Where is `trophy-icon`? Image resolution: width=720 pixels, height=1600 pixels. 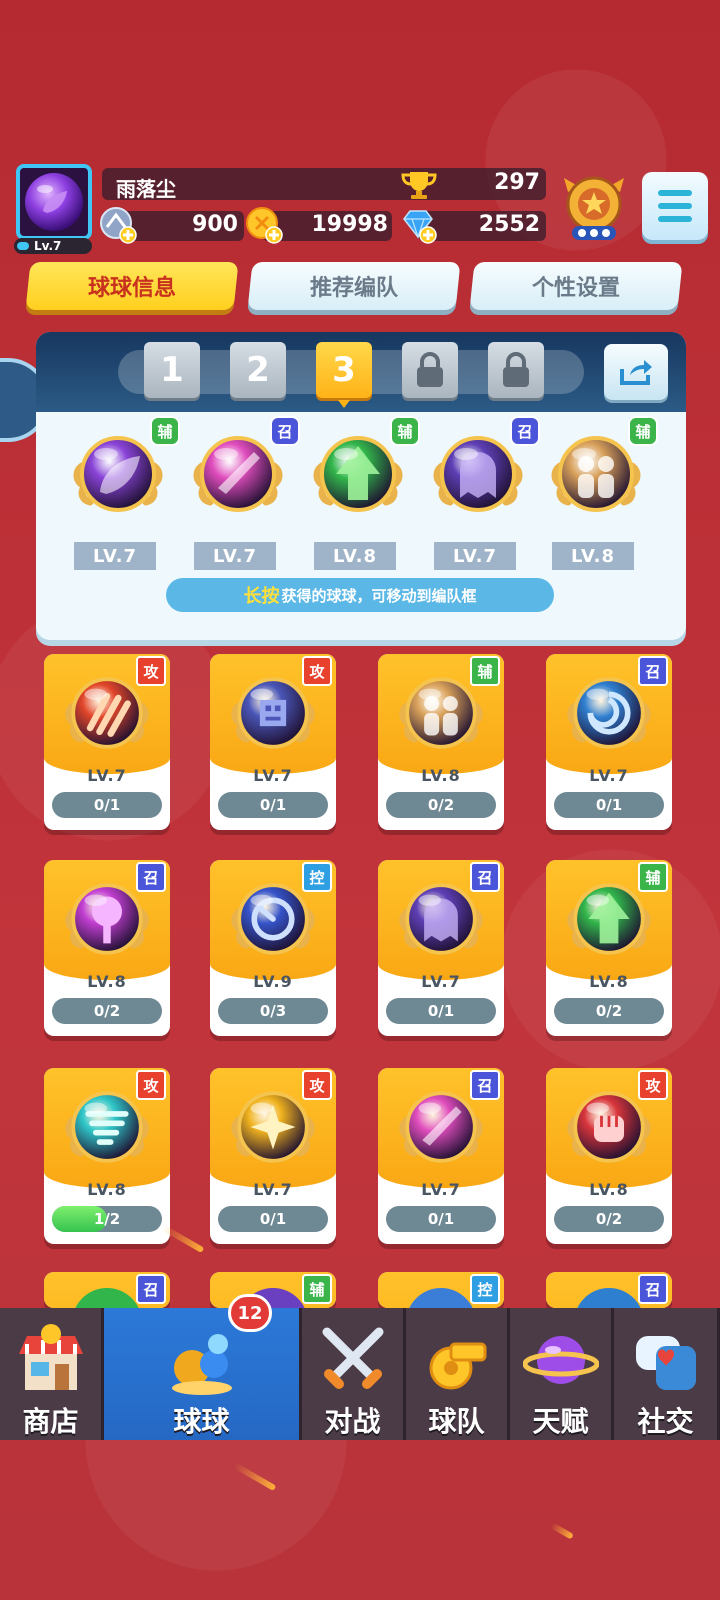
trophy-icon is located at coordinates (419, 185).